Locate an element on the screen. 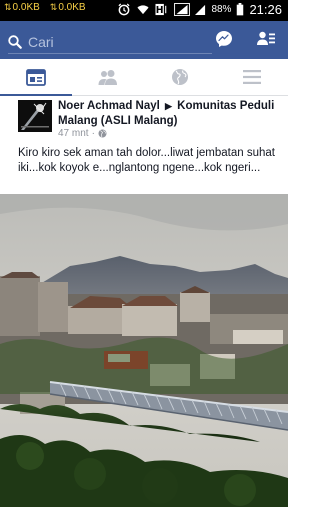  friend-requests-icon is located at coordinates (266, 39).